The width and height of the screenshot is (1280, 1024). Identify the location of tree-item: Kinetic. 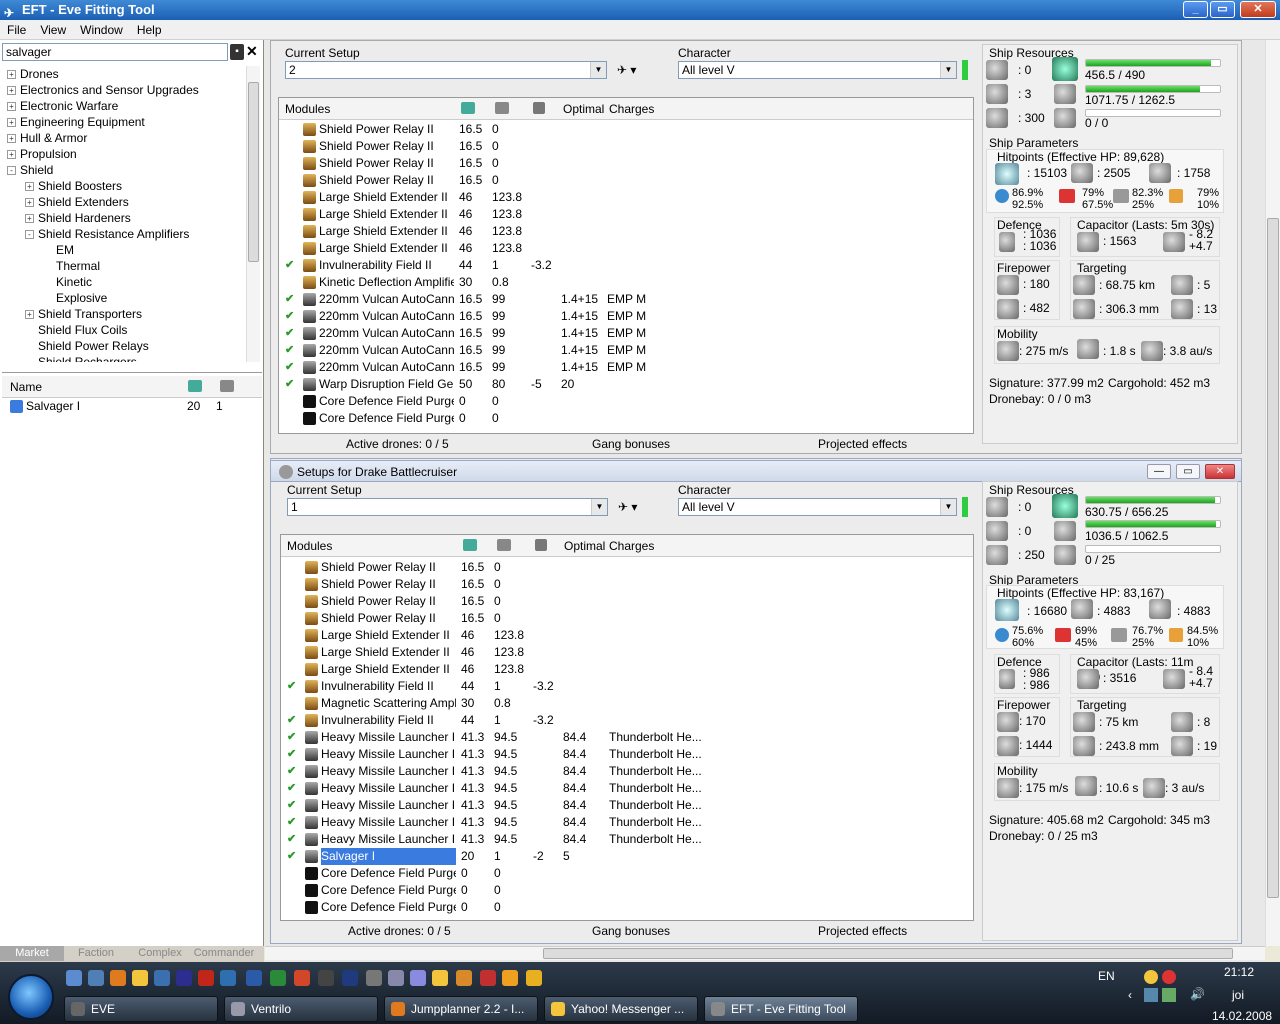
(124, 282).